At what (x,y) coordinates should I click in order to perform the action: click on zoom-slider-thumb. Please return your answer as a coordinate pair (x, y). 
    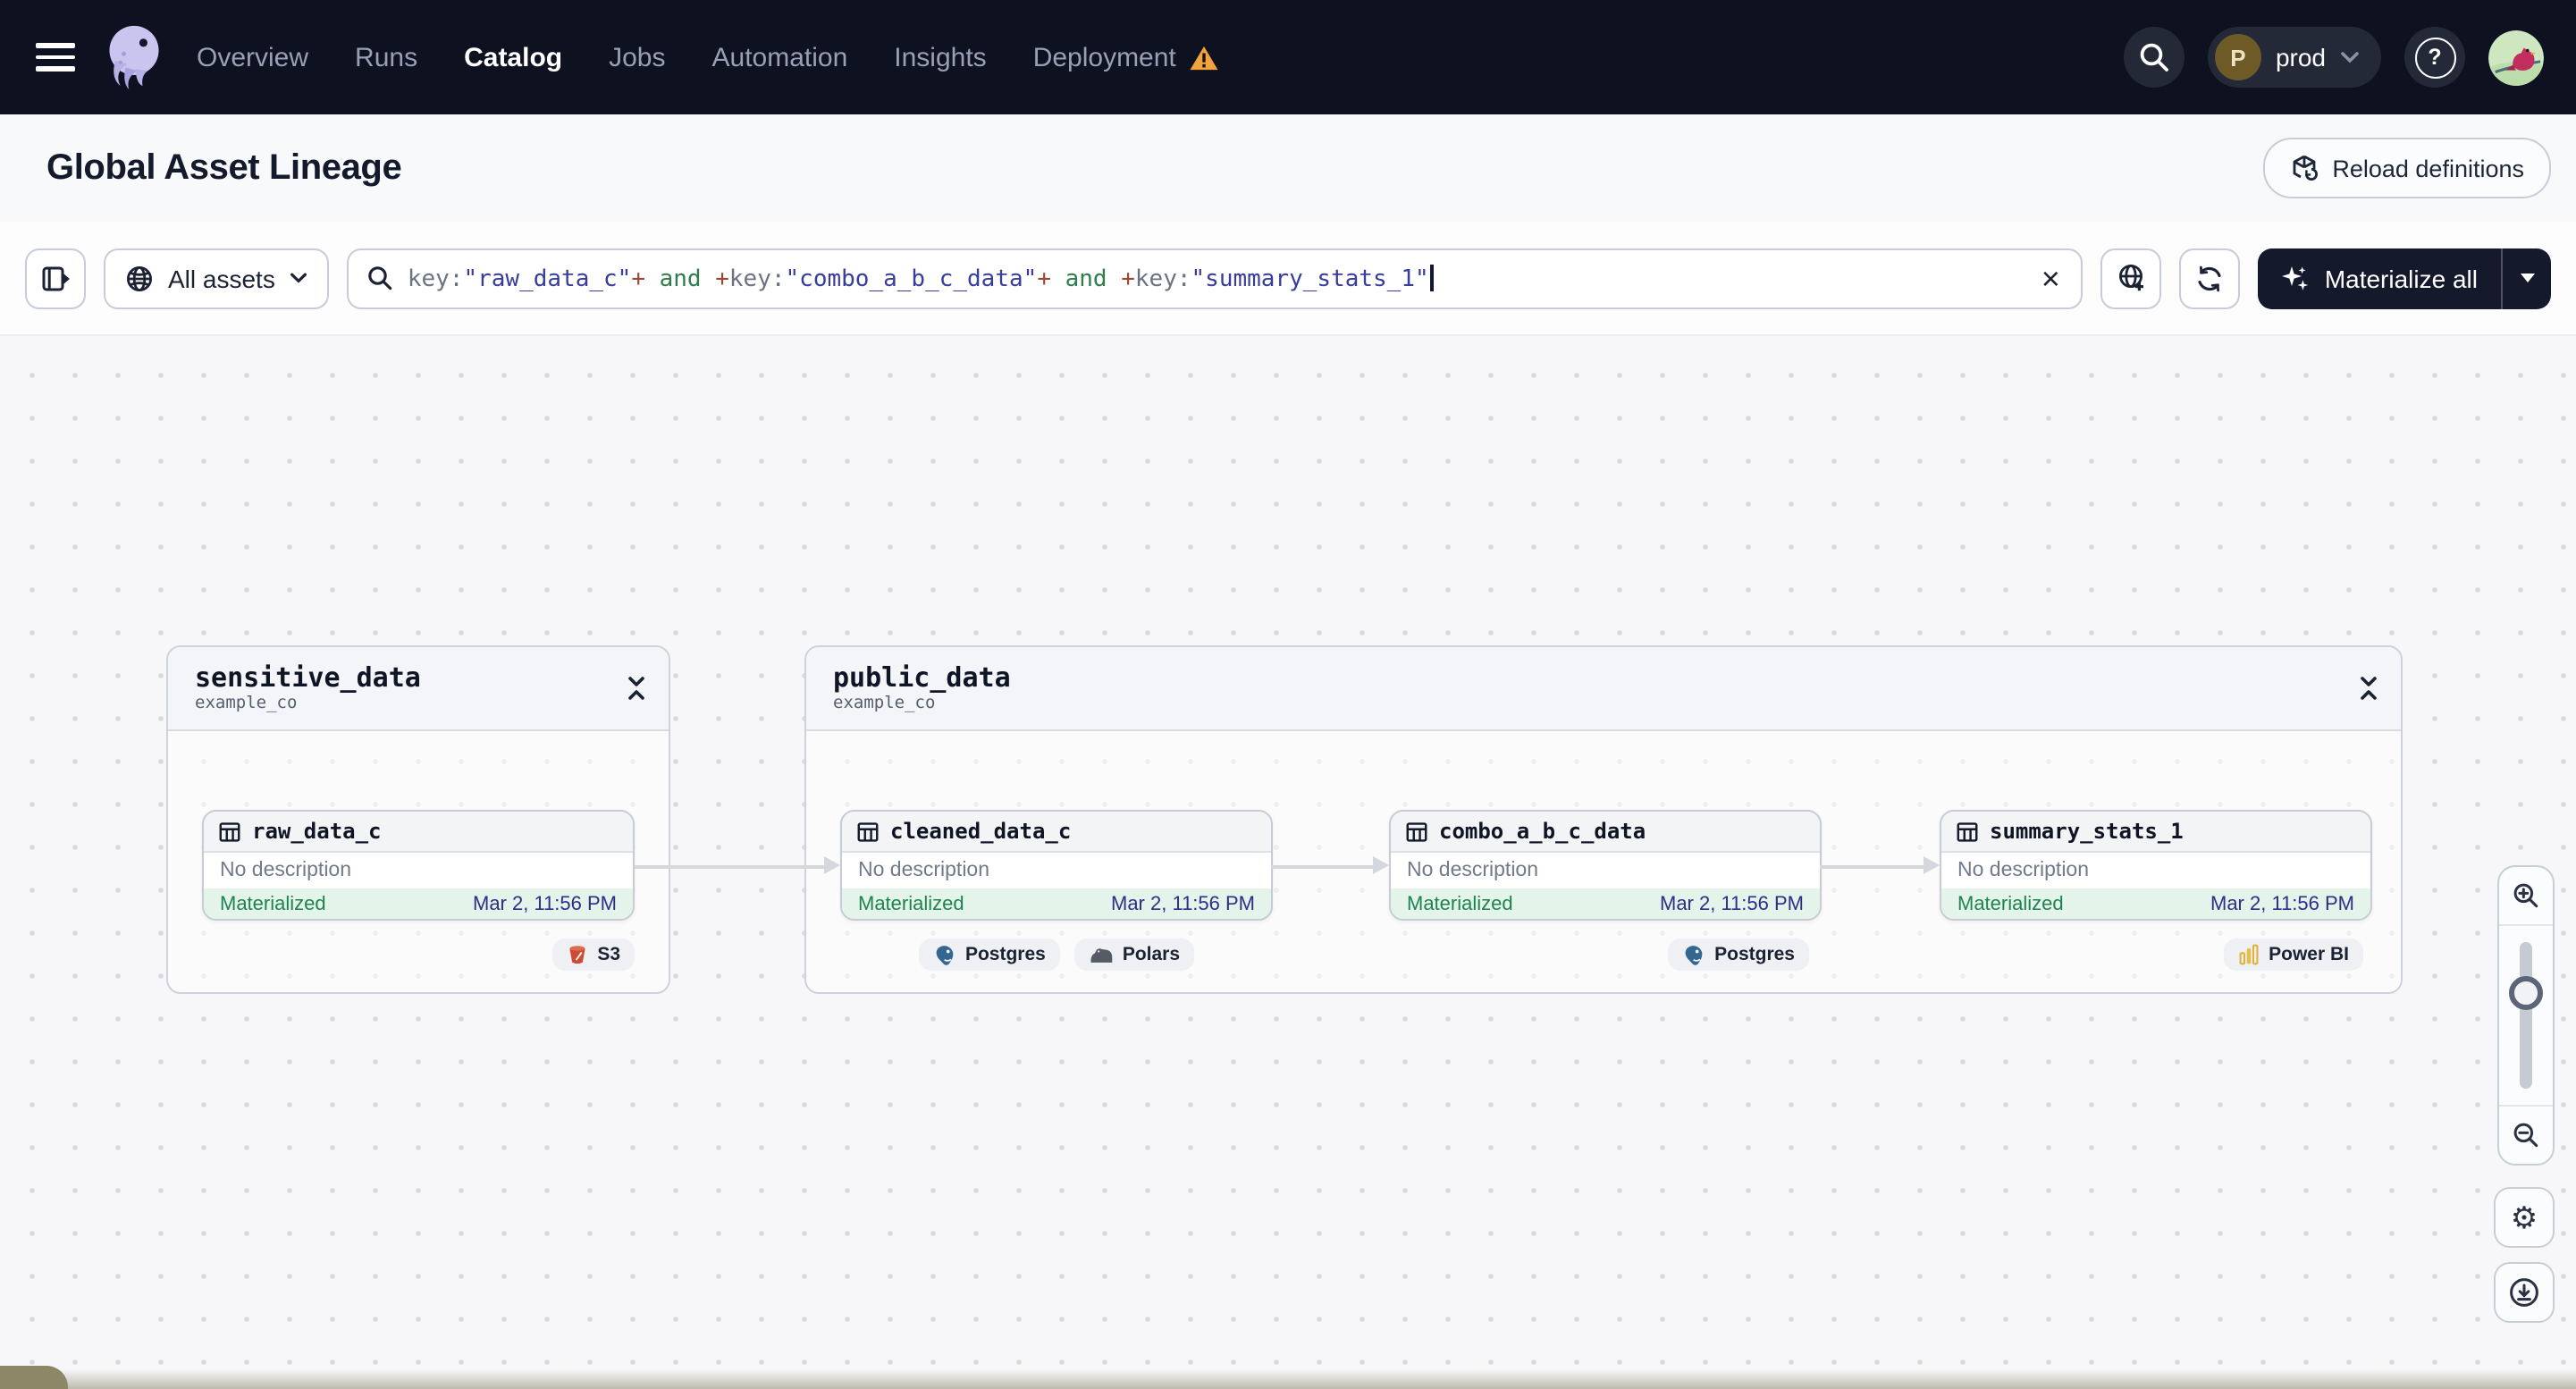
    Looking at the image, I should click on (2526, 993).